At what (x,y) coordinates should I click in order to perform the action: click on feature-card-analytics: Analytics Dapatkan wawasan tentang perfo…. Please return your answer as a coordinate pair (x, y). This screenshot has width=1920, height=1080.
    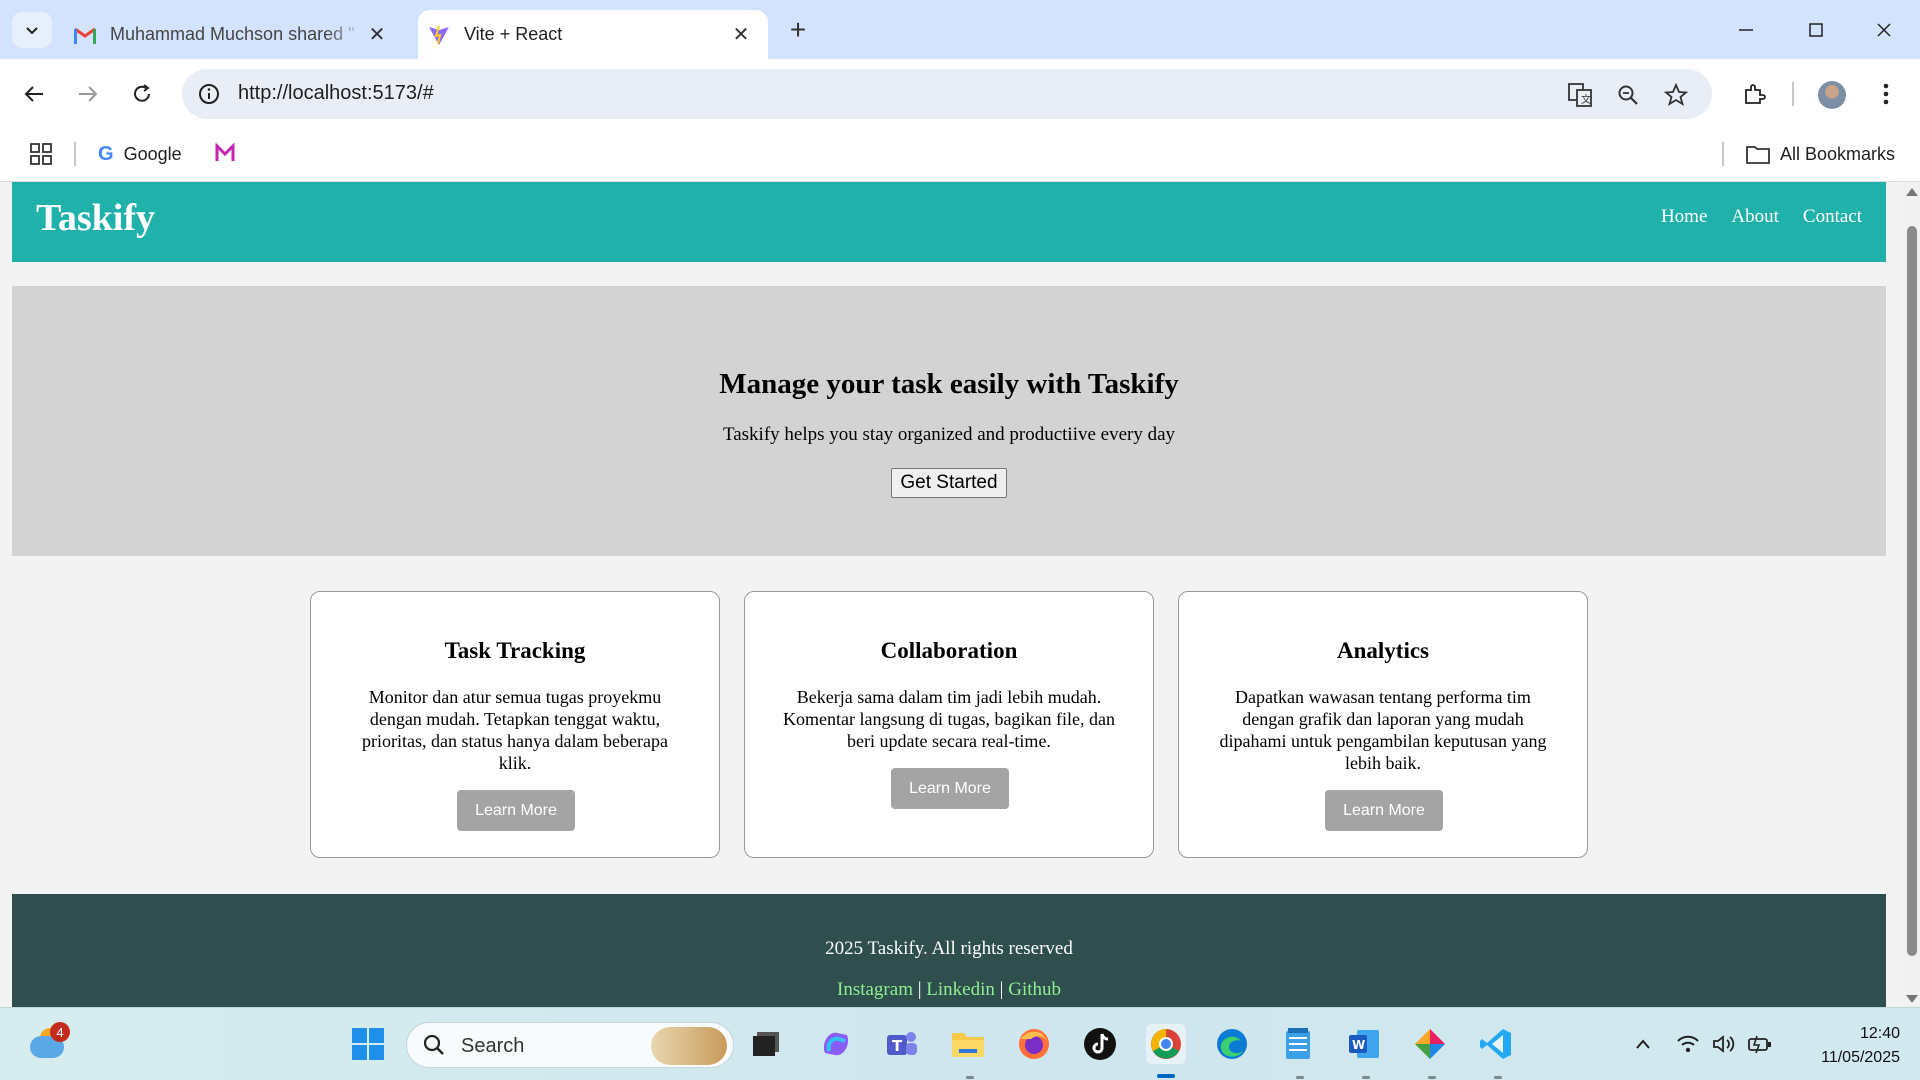
    Looking at the image, I should click on (1383, 724).